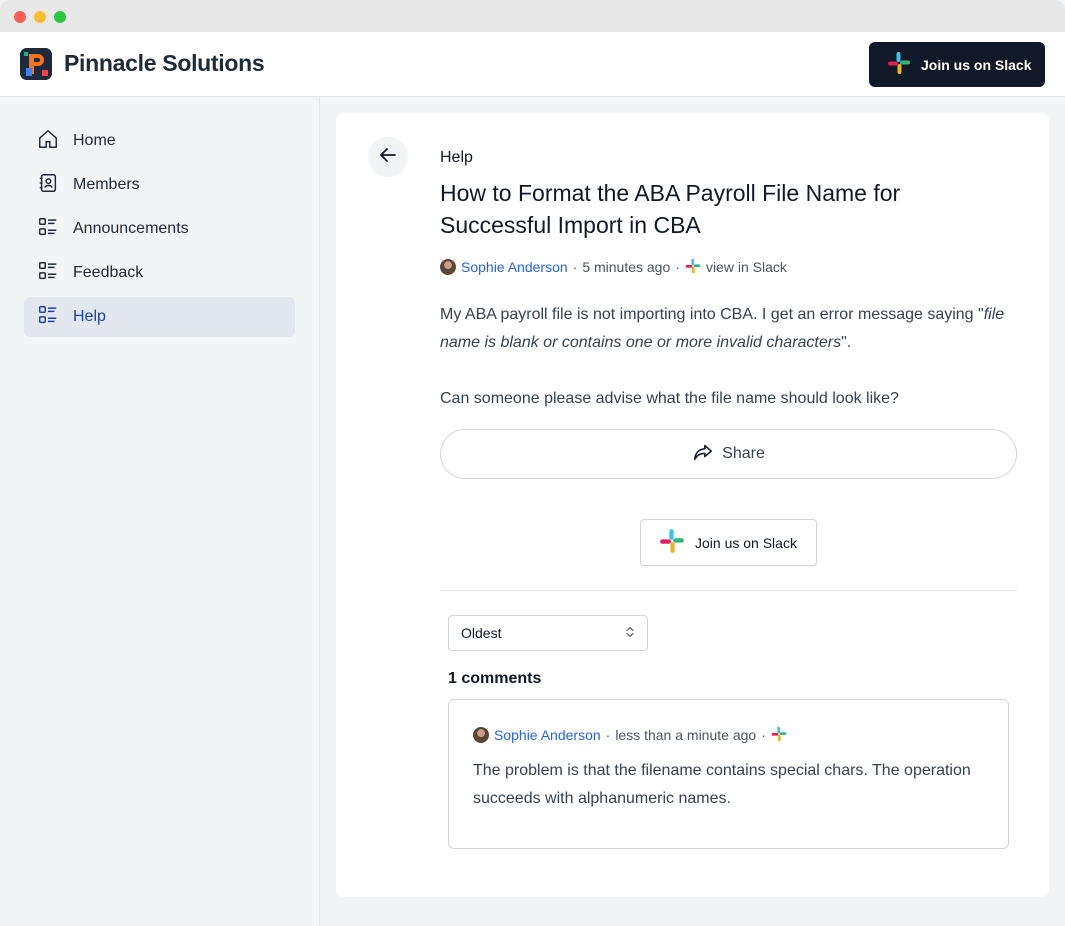 The width and height of the screenshot is (1065, 926). Describe the element at coordinates (159, 185) in the screenshot. I see `sidebar-item-members: Members` at that location.